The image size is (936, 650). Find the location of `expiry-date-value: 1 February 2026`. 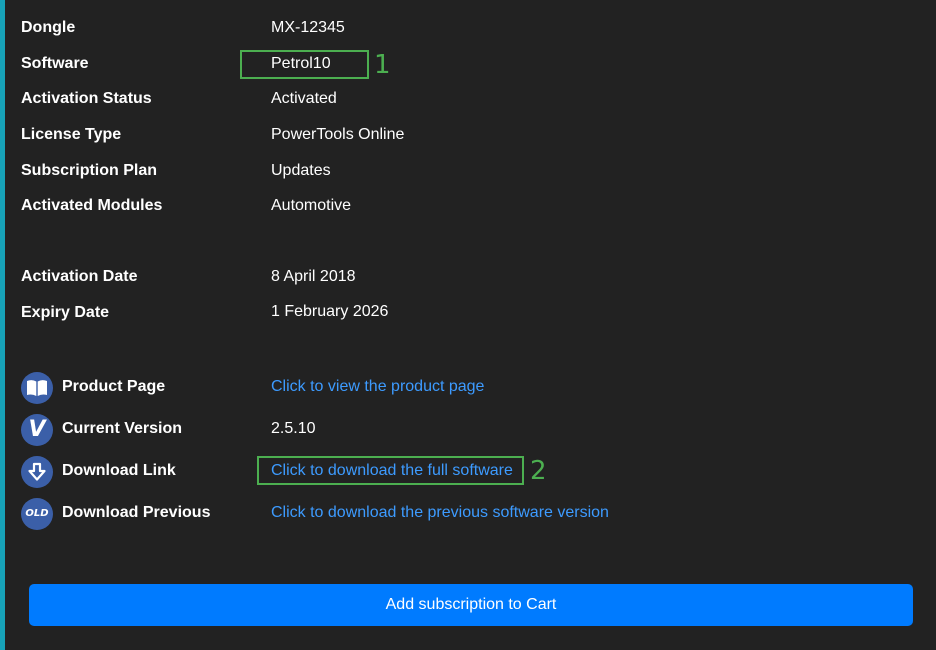

expiry-date-value: 1 February 2026 is located at coordinates (330, 311).